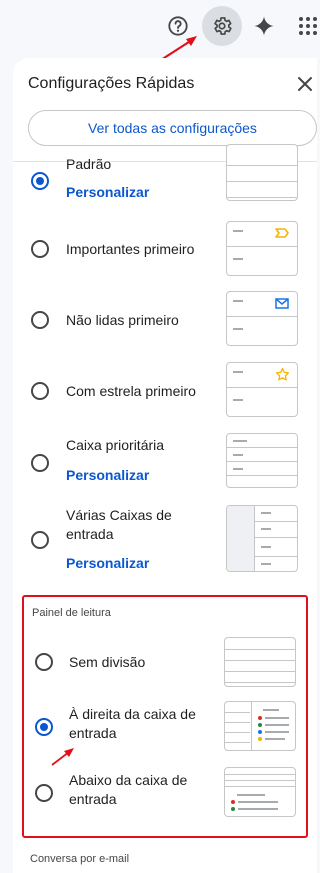 The width and height of the screenshot is (320, 873). What do you see at coordinates (132, 723) in the screenshot?
I see `option-label: À direita da caixa de entrada` at bounding box center [132, 723].